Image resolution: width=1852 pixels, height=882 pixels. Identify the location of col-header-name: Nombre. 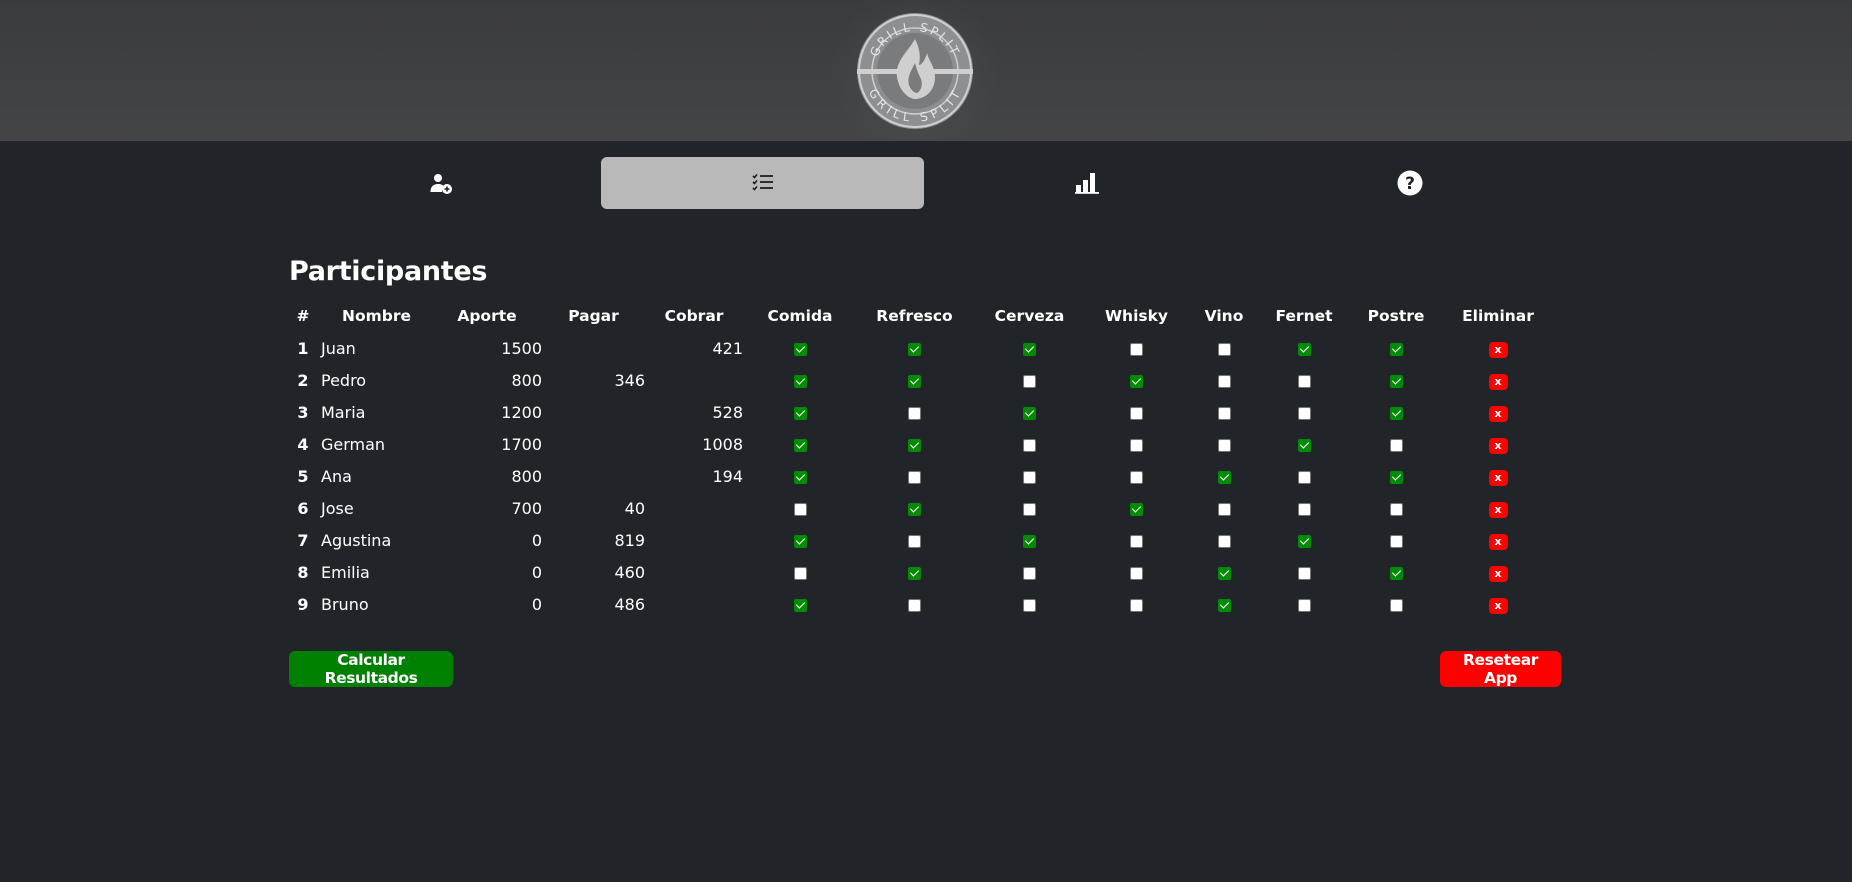
(376, 316).